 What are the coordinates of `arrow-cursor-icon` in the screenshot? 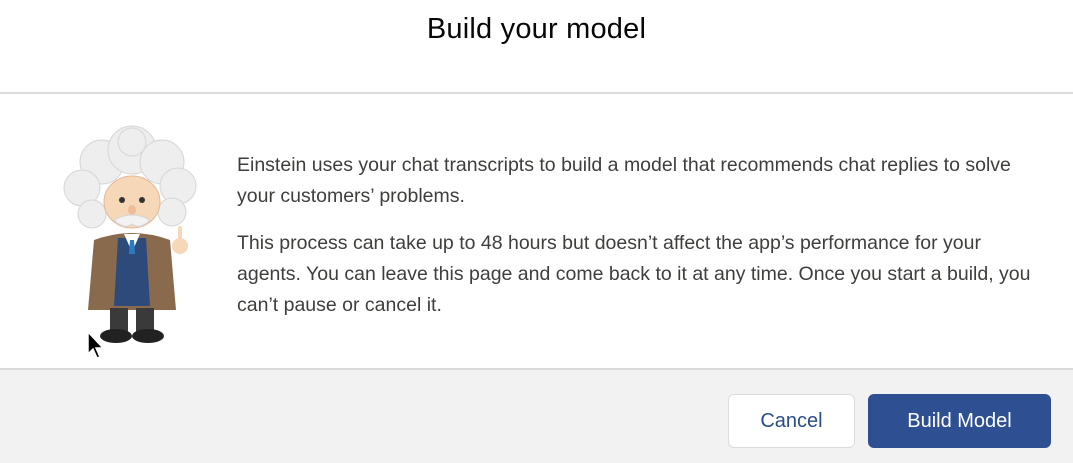 It's located at (96, 344).